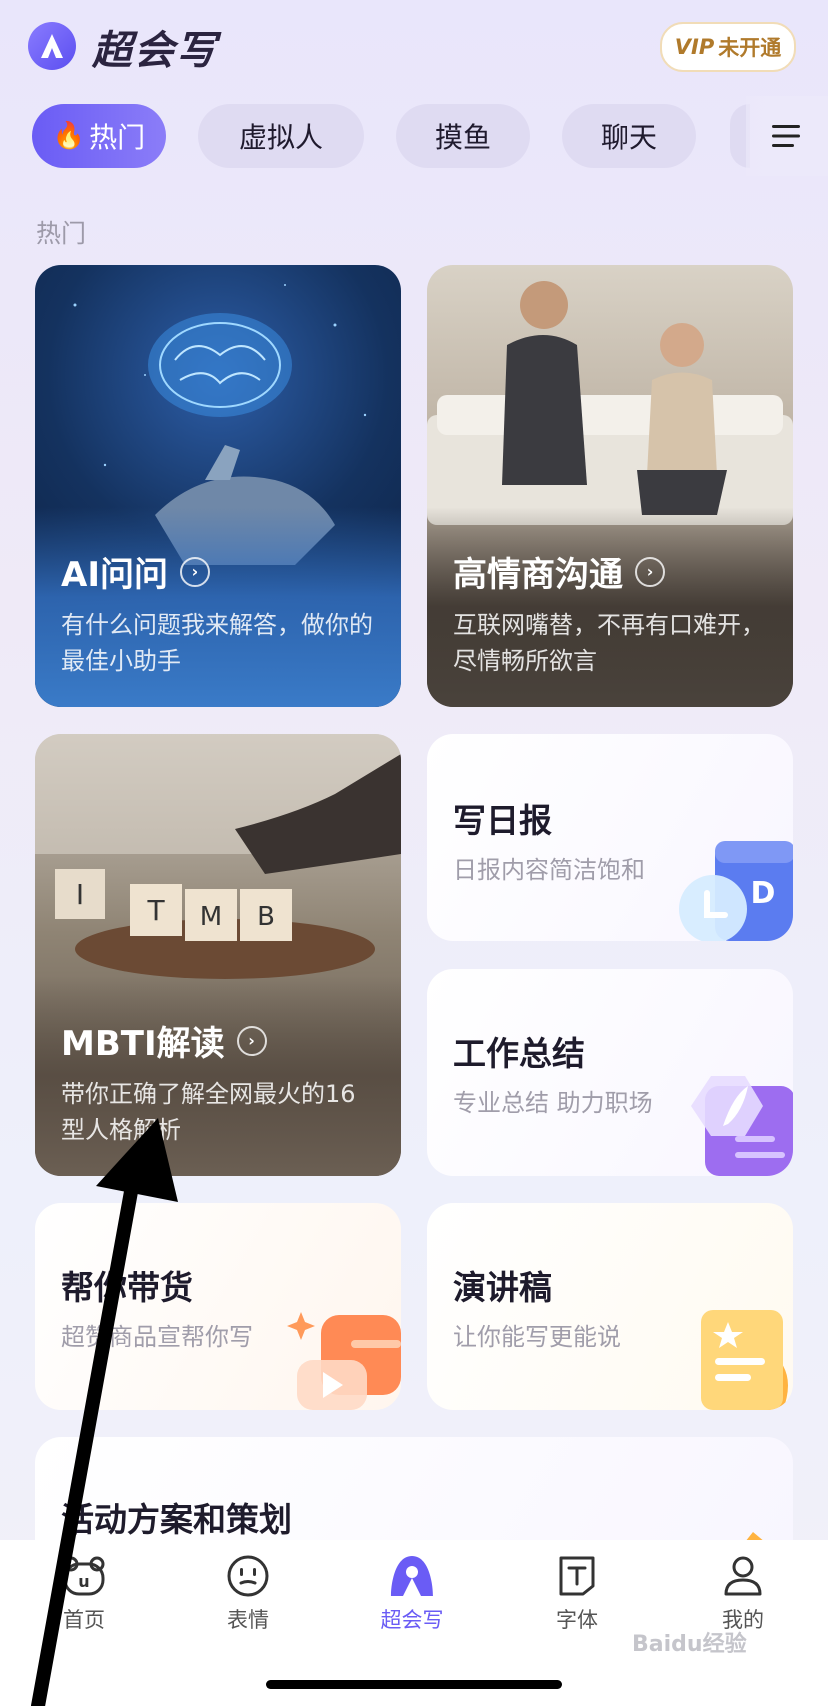  I want to click on annotation-arrow, so click(104, 1412).